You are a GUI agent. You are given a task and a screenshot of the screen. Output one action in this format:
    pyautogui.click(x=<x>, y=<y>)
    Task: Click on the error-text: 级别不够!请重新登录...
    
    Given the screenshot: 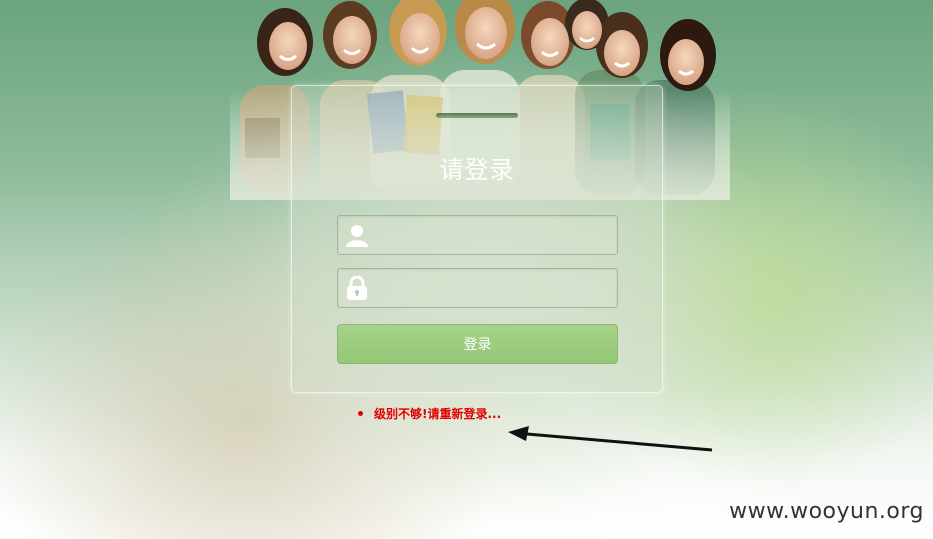 What is the action you would take?
    pyautogui.click(x=438, y=414)
    